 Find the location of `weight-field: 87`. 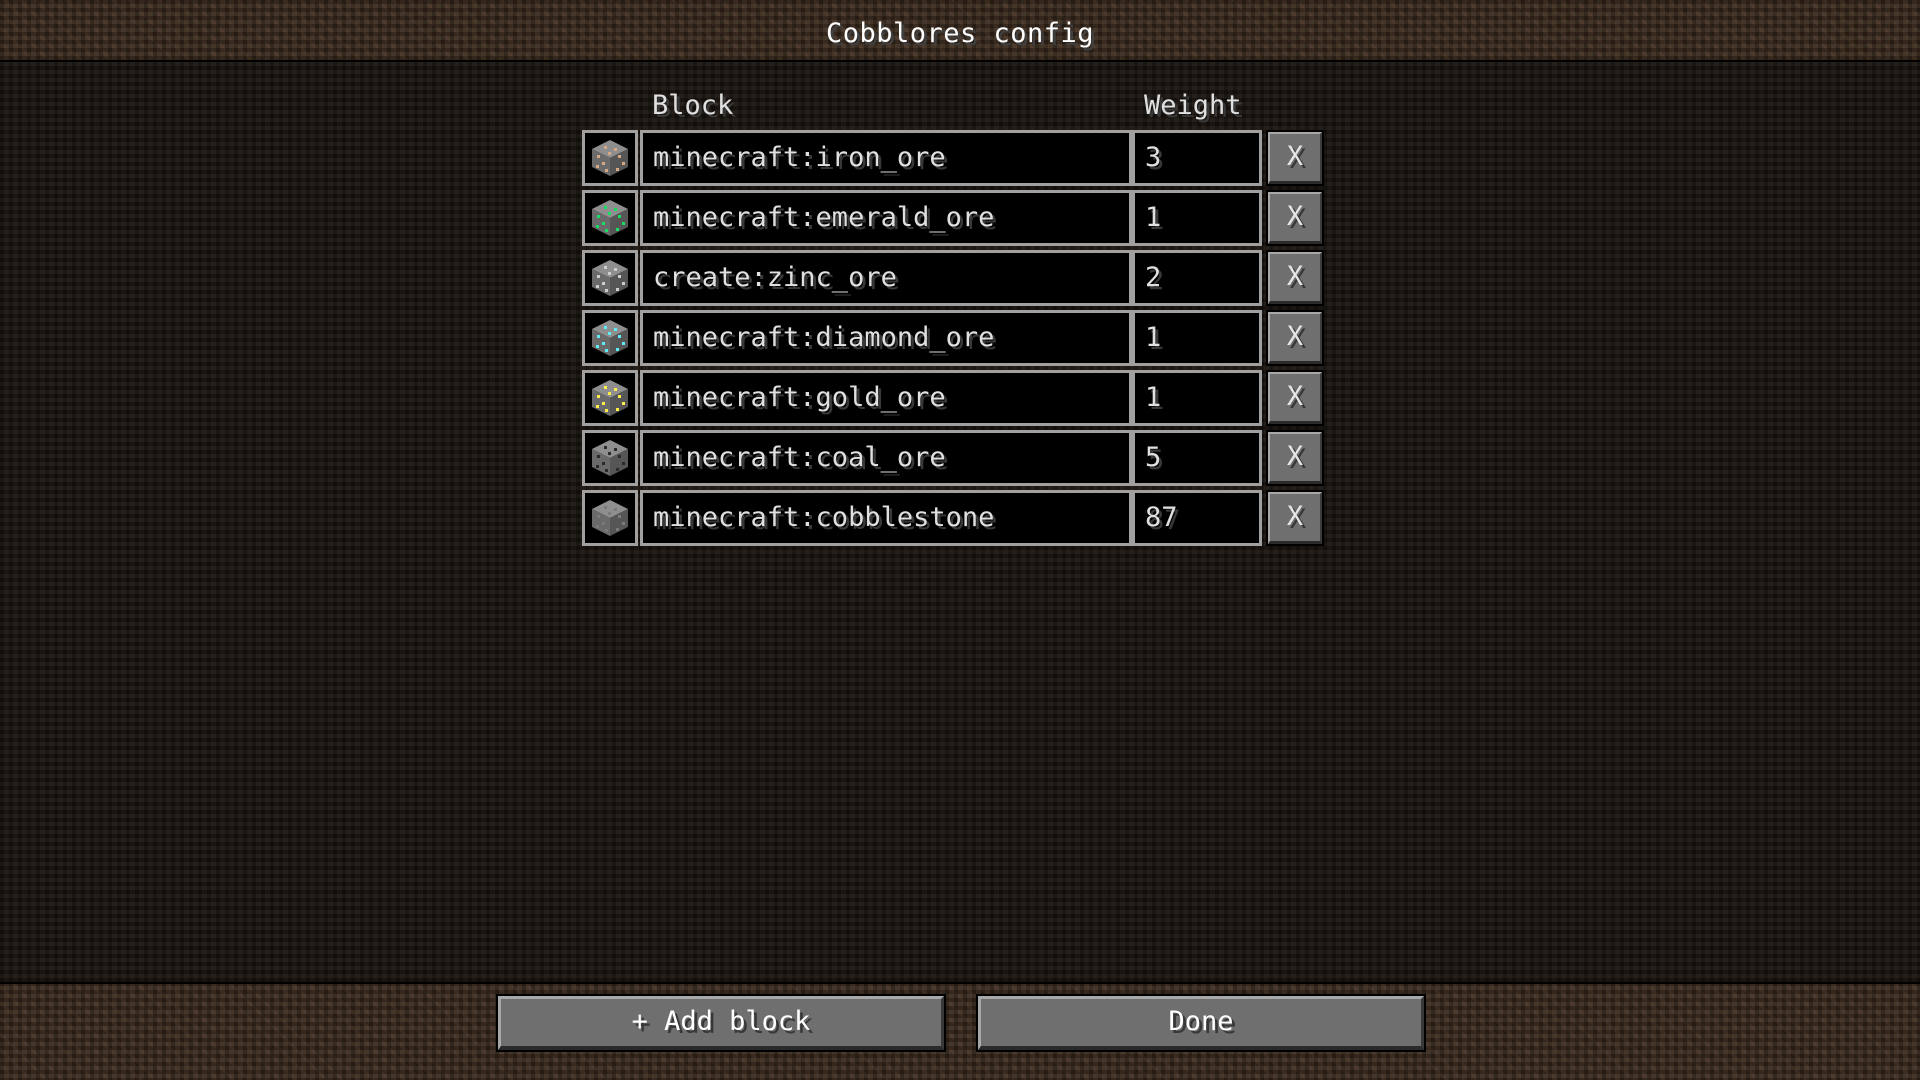

weight-field: 87 is located at coordinates (1197, 518).